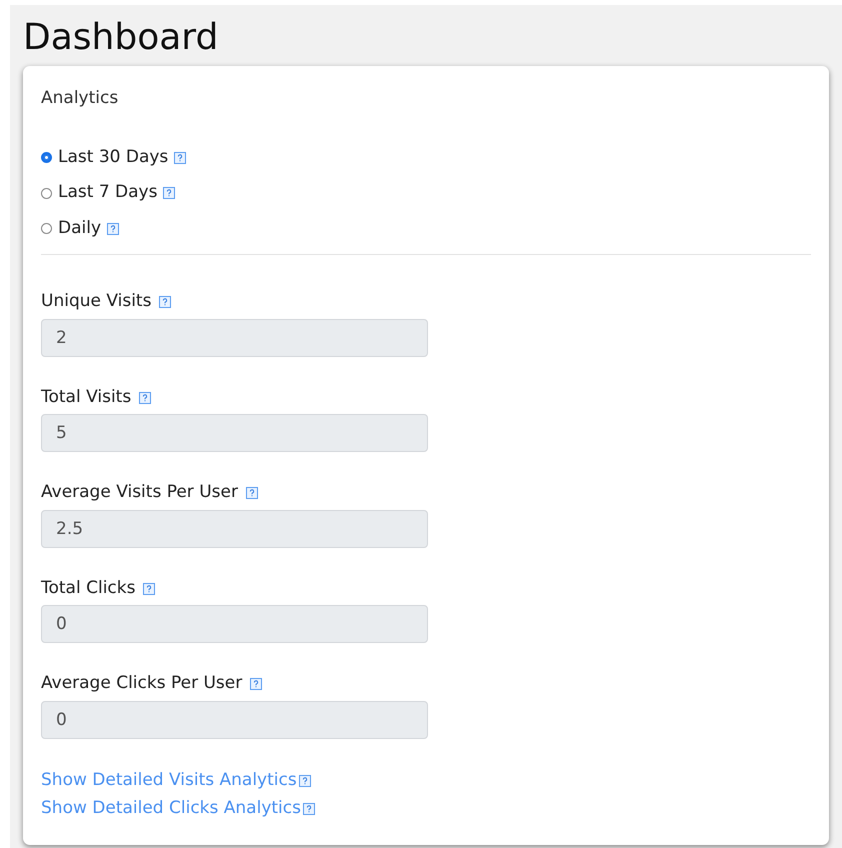 This screenshot has height=848, width=842. Describe the element at coordinates (80, 229) in the screenshot. I see `radio-label: Daily` at that location.